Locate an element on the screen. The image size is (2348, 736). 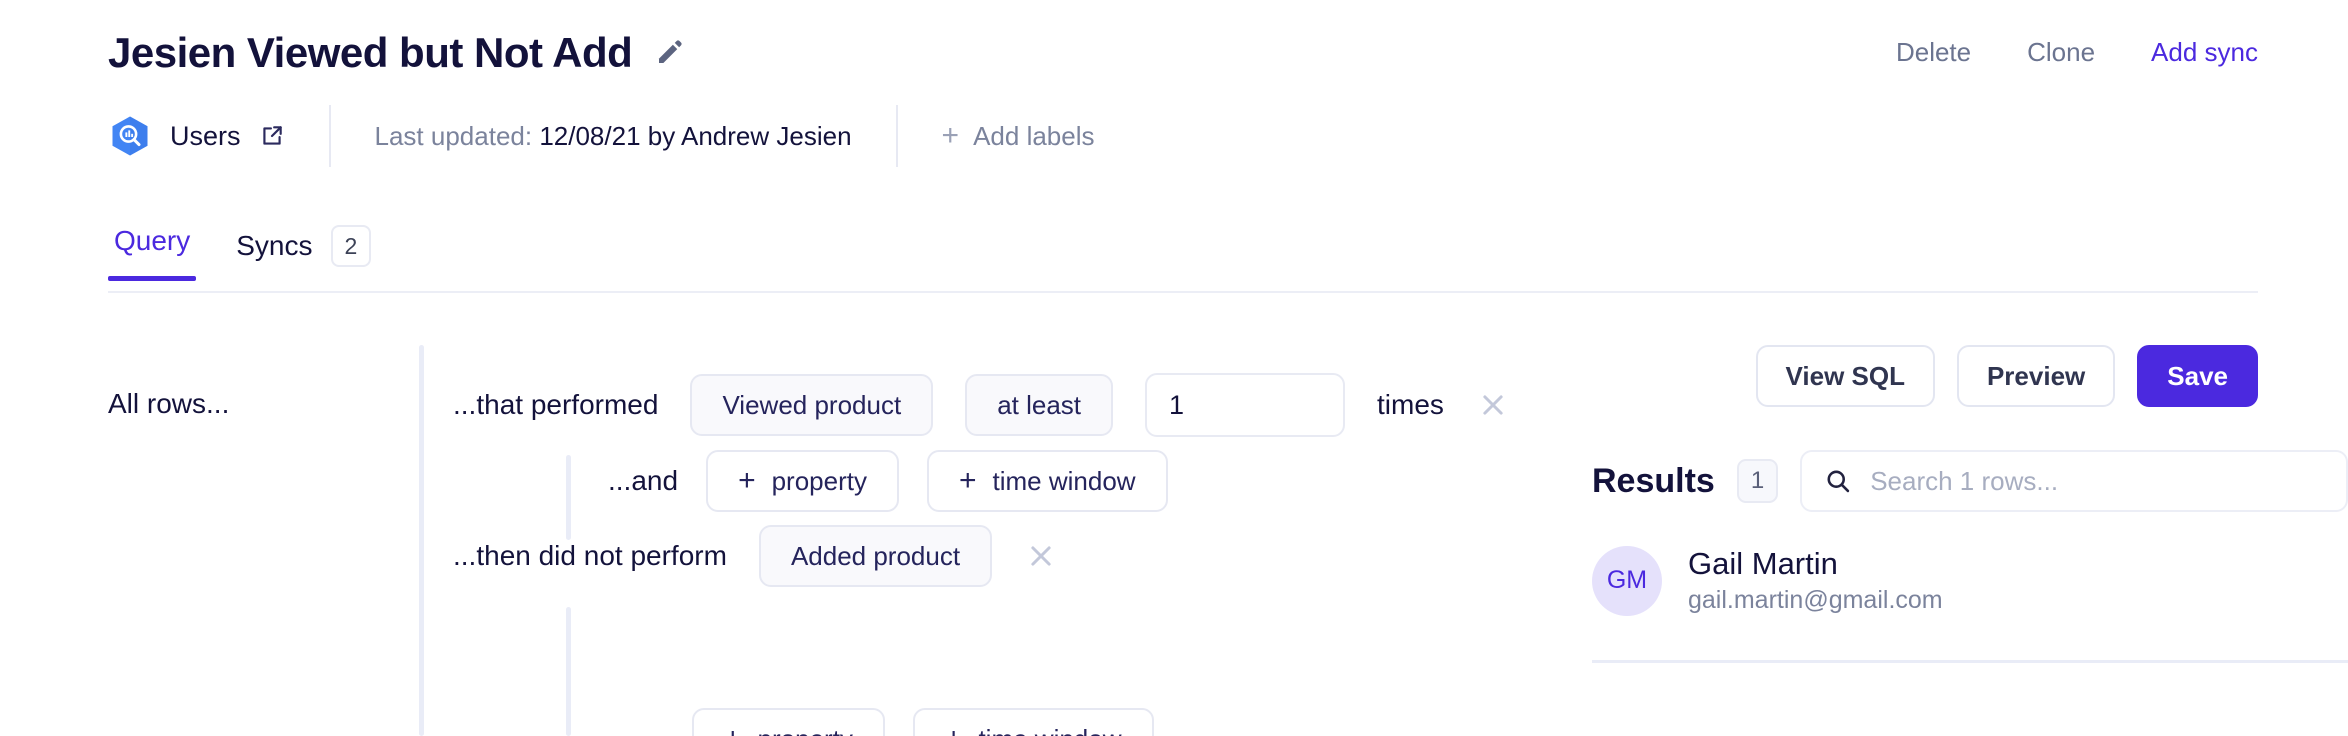
list-item: GM Gail Martin gail.martin@gmail.com is located at coordinates (1970, 604).